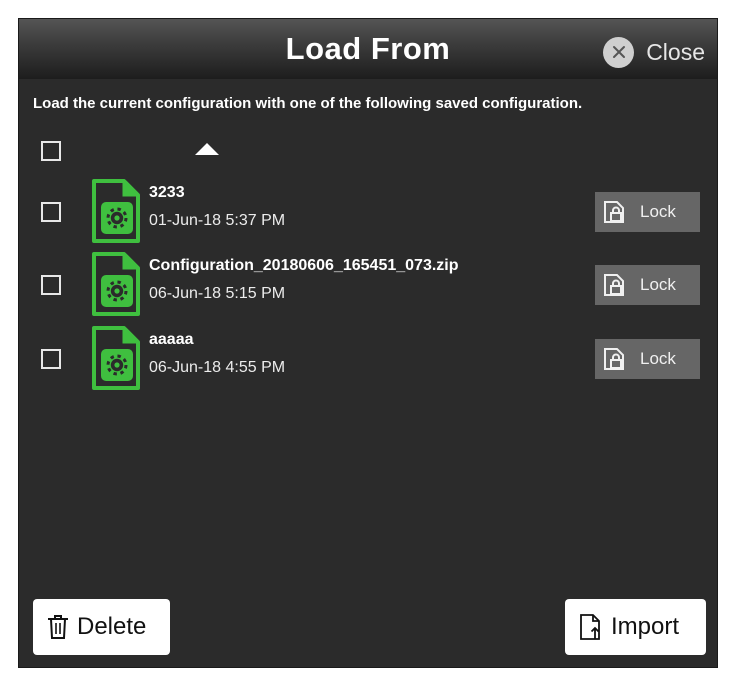 This screenshot has width=736, height=688. I want to click on file-date: 06-Jun-18 4:55 PM, so click(217, 367).